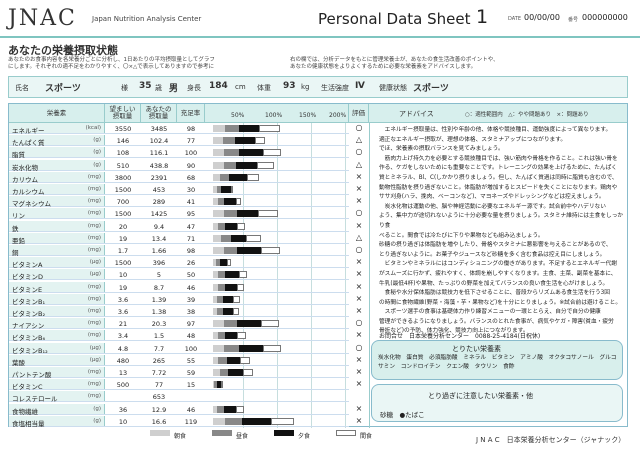 The height and width of the screenshot is (451, 640). Describe the element at coordinates (179, 214) in the screenshot. I see `nutrient-row: リン (mg) 1500 1425 95` at that location.